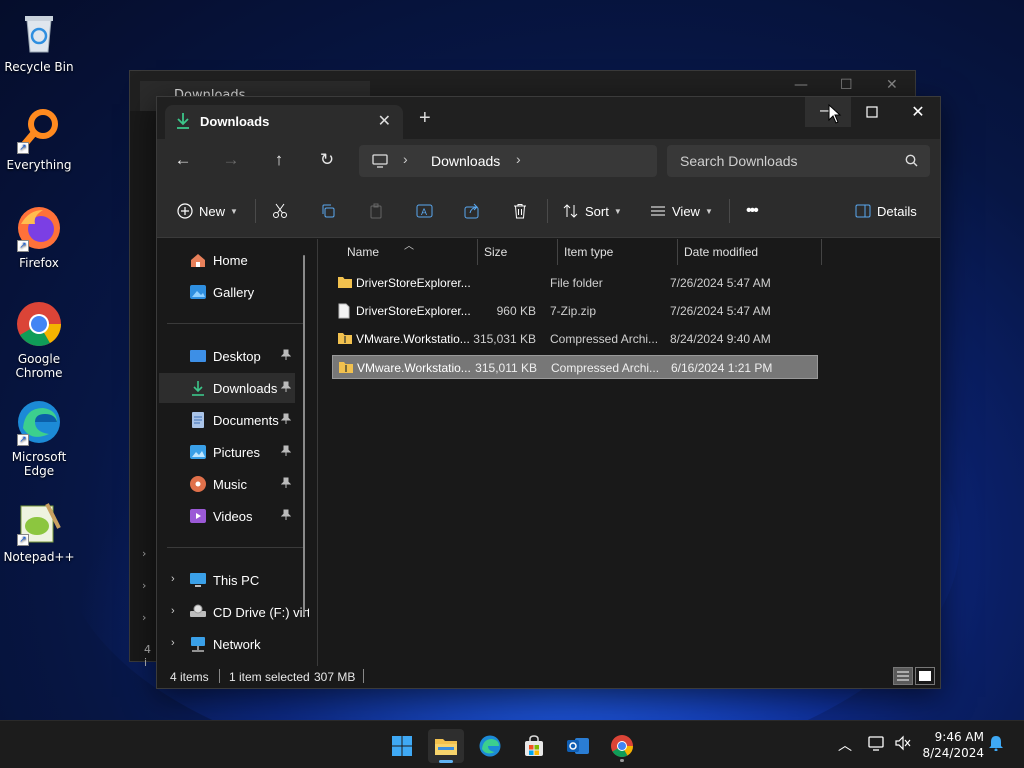 The height and width of the screenshot is (768, 1024). What do you see at coordinates (227, 388) in the screenshot?
I see `sidebar-item-downloads: Downloads` at bounding box center [227, 388].